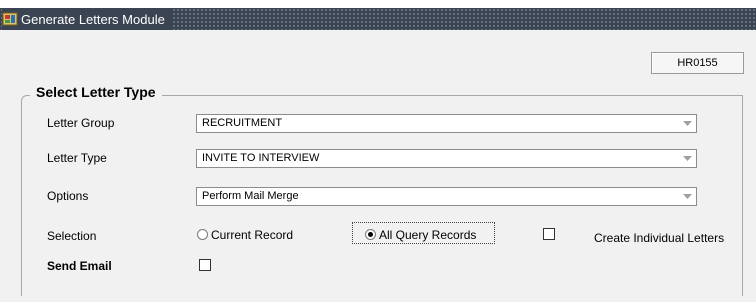  What do you see at coordinates (68, 196) in the screenshot?
I see `options-label: Options` at bounding box center [68, 196].